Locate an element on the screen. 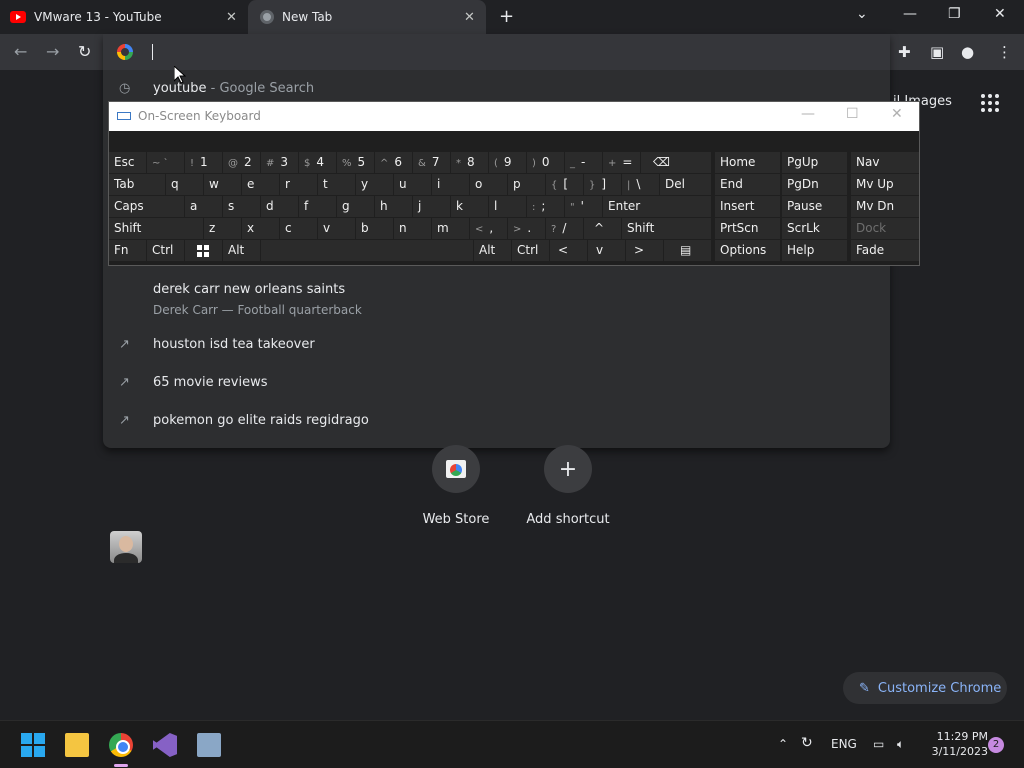 This screenshot has width=1024, height=768. restore-button: ❐ is located at coordinates (954, 14).